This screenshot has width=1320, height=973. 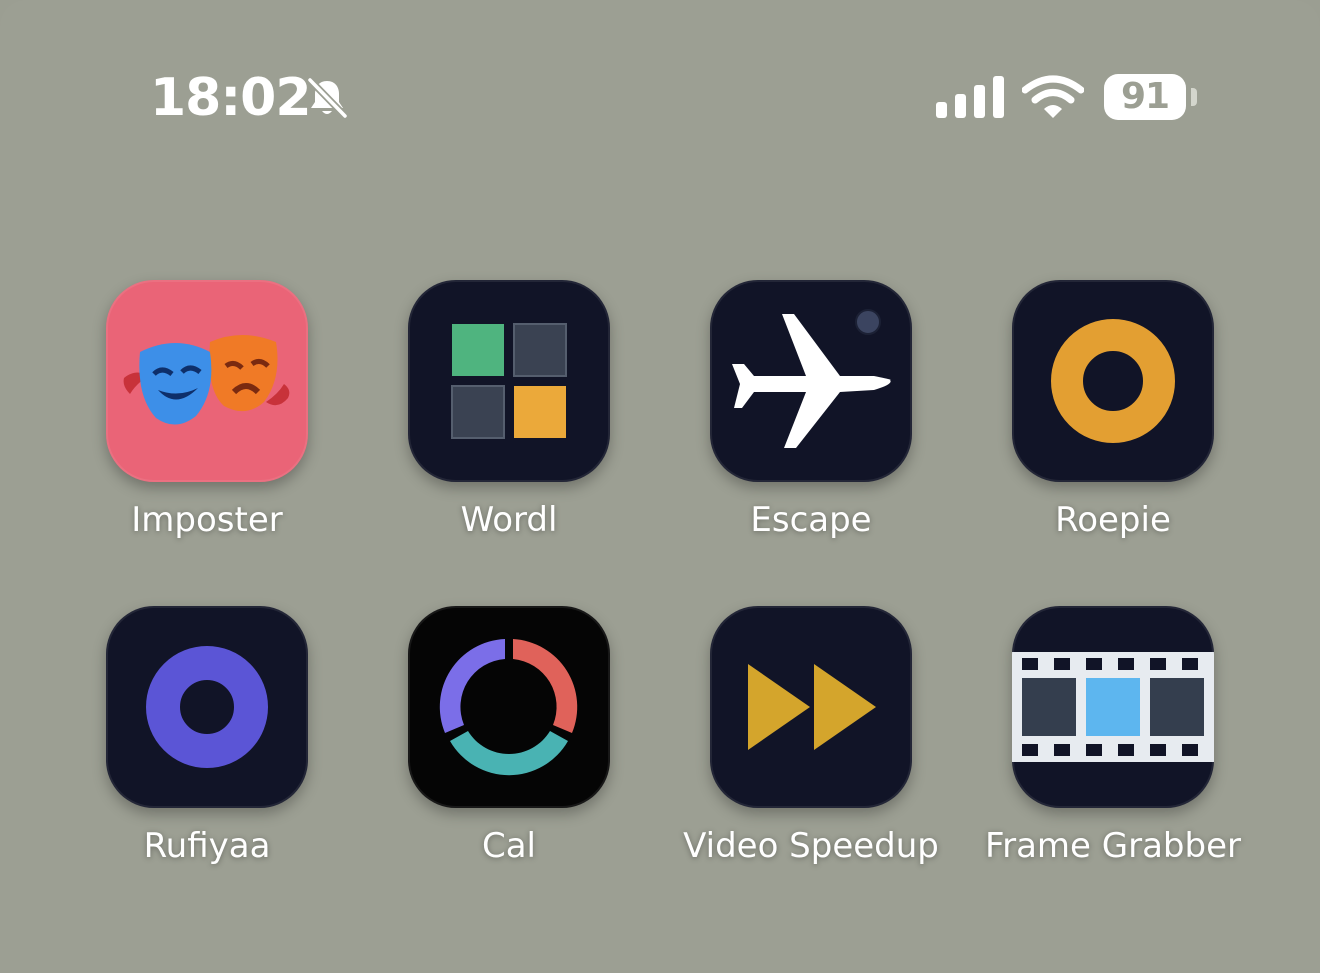 What do you see at coordinates (231, 98) in the screenshot?
I see `status-time: 18:02` at bounding box center [231, 98].